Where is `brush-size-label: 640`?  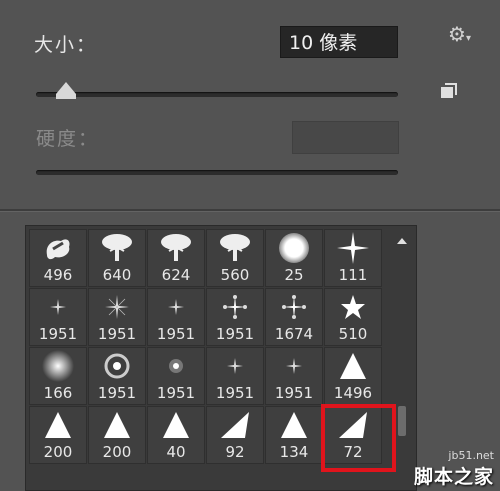
brush-size-label: 640 is located at coordinates (117, 275).